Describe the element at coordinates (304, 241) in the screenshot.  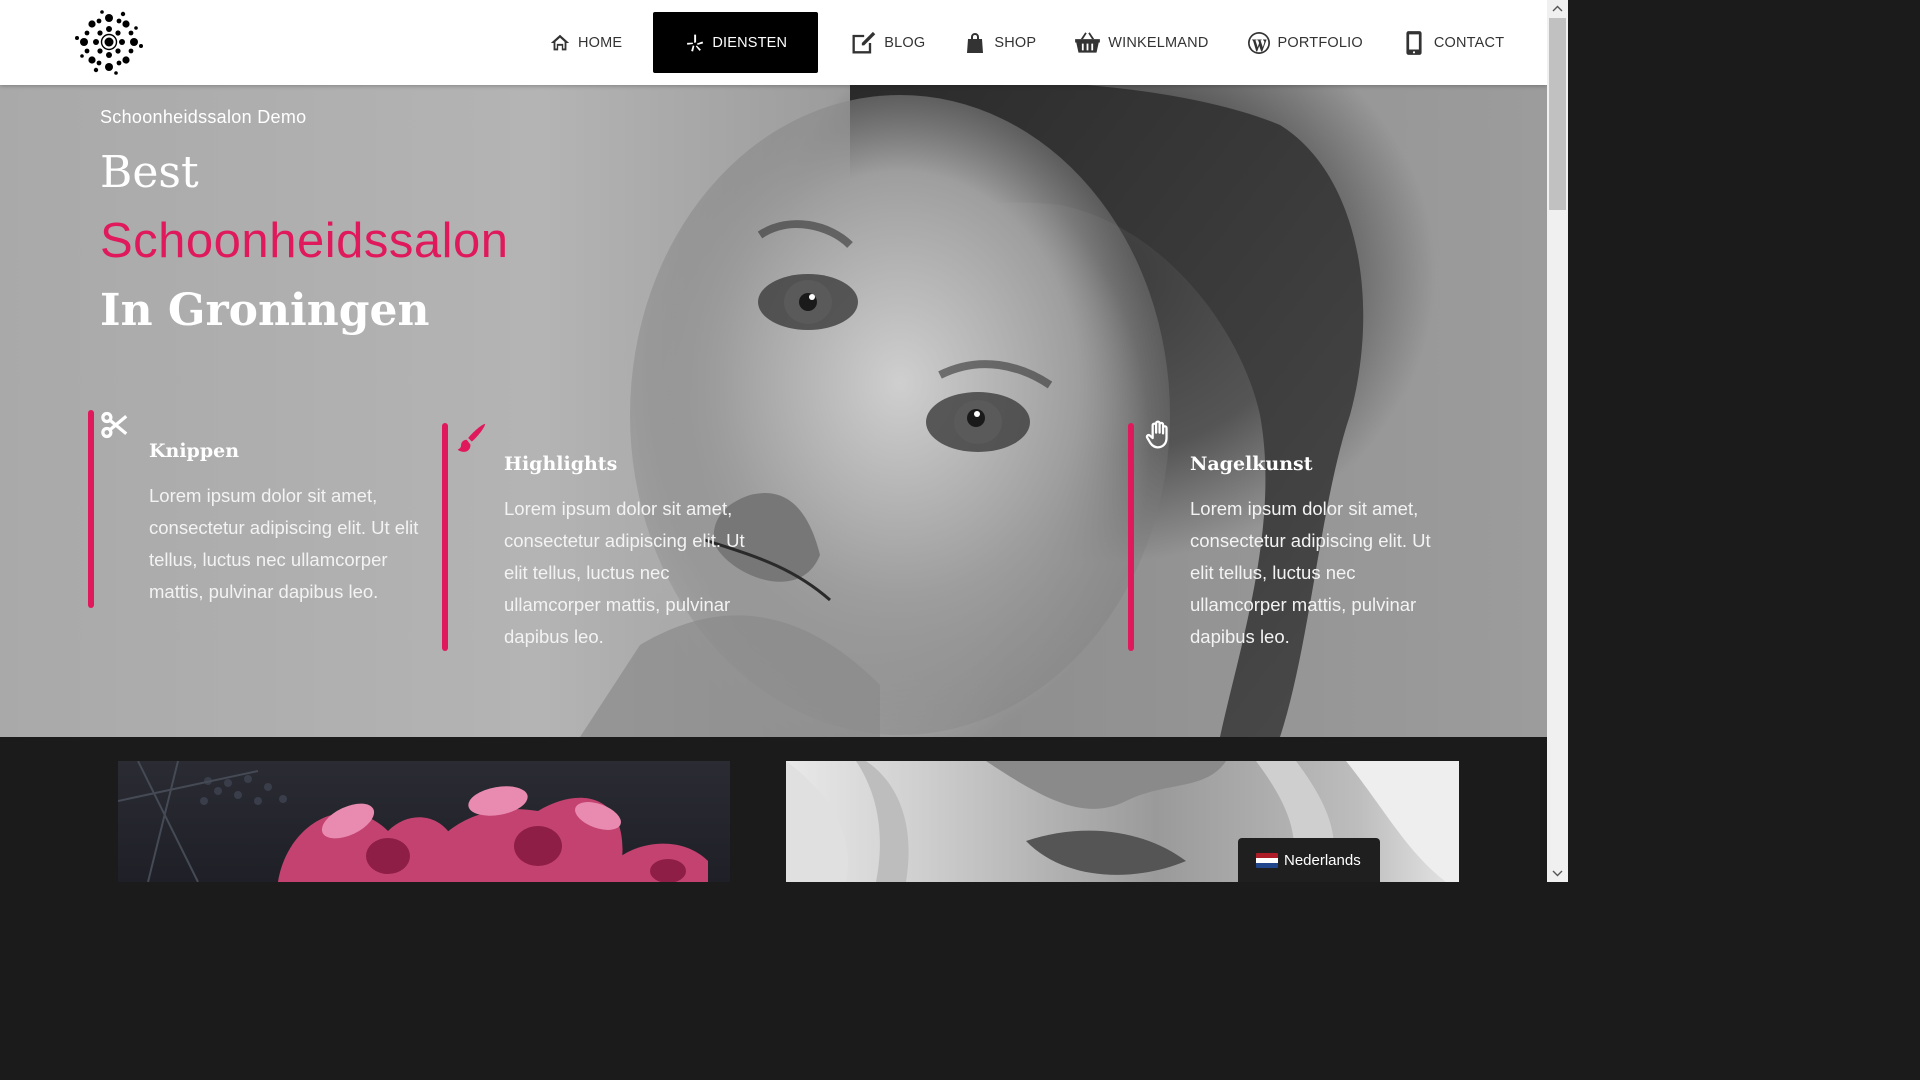
I see `hero-title-line2: Schoonheidssalon` at that location.